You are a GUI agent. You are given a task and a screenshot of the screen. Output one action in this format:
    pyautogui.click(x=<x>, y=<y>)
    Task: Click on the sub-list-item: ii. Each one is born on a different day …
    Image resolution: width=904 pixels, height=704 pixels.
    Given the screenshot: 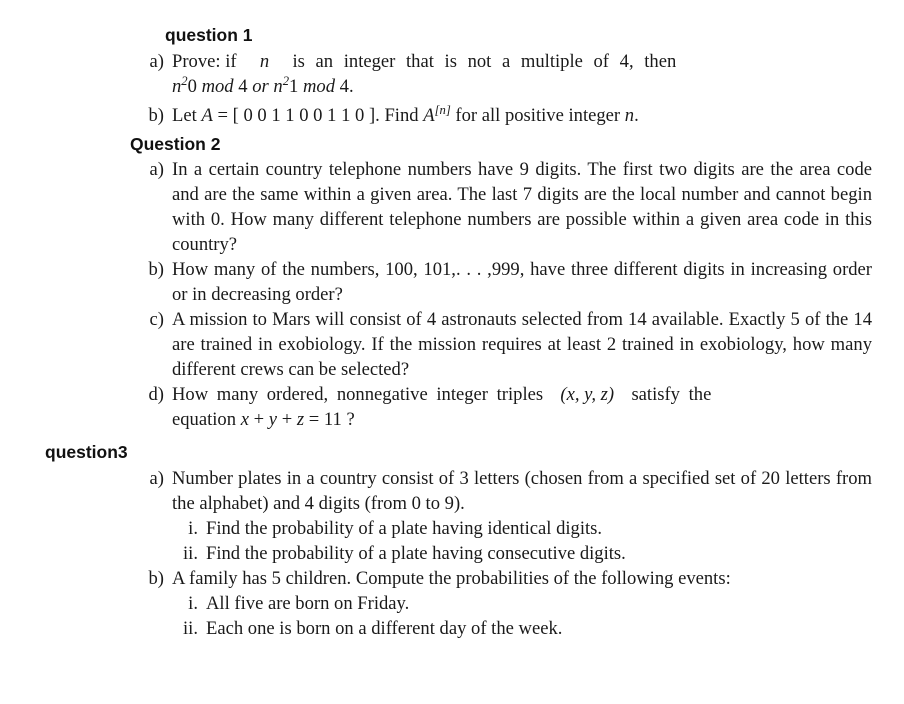 What is the action you would take?
    pyautogui.click(x=512, y=628)
    